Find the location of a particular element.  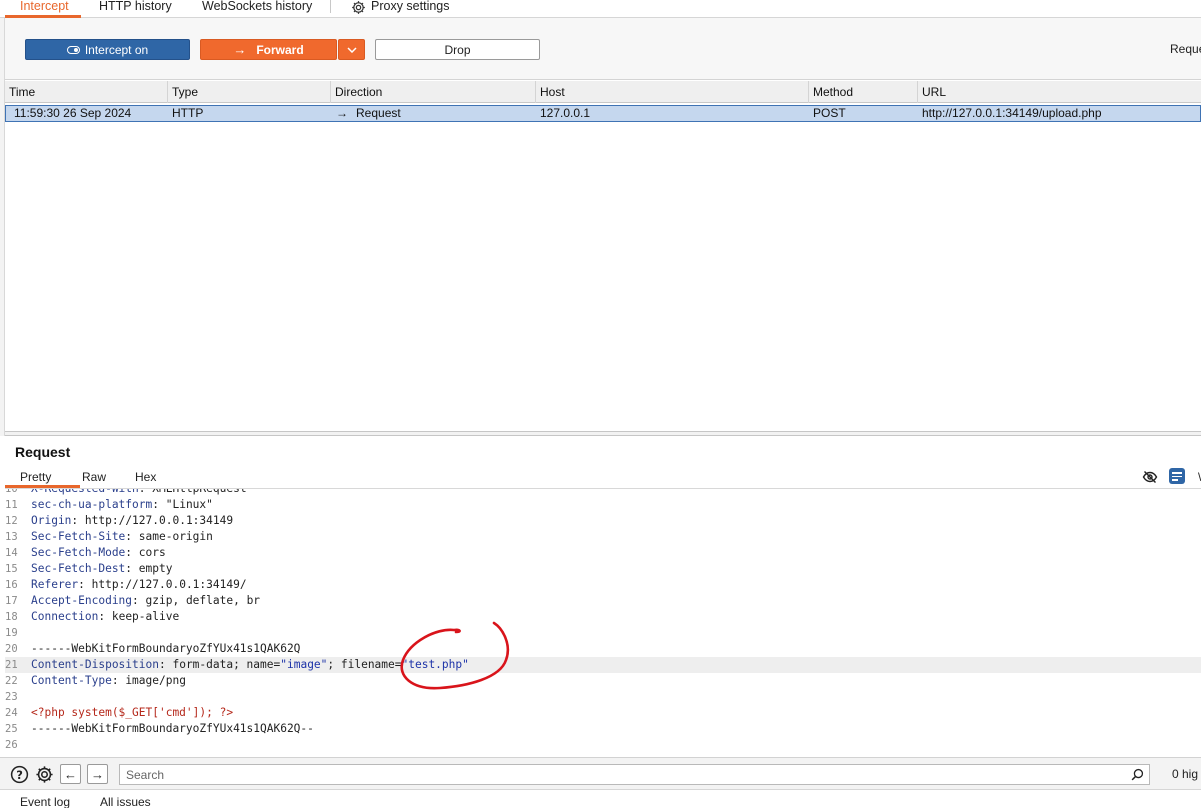

bottom-tab-bar: Event log All issues is located at coordinates (600, 798).